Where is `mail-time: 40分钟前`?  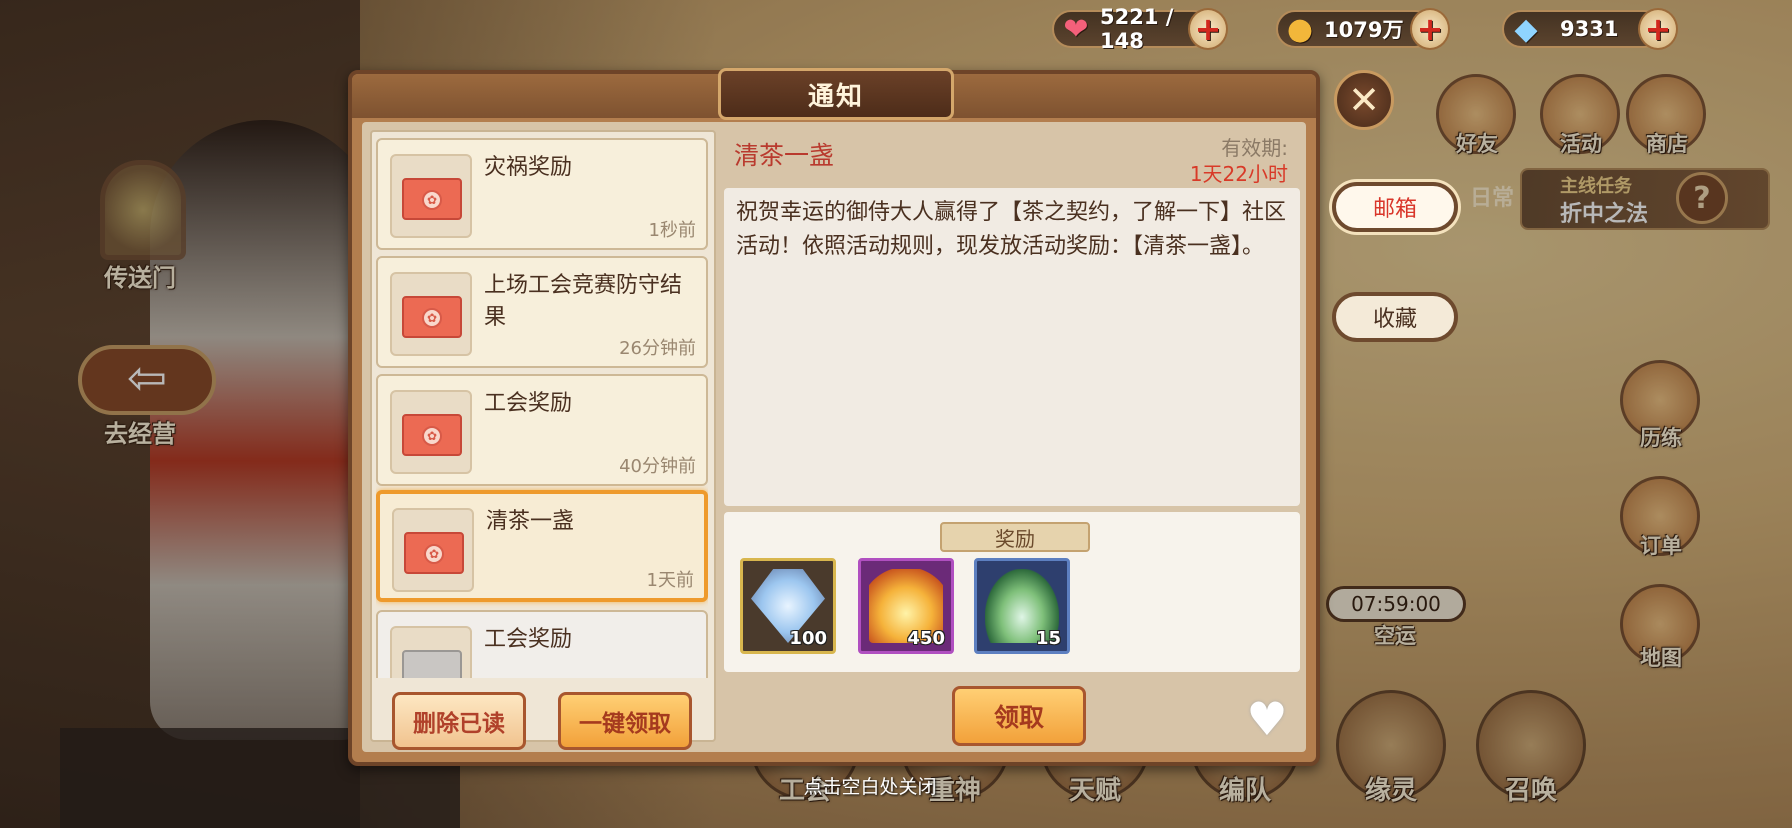 mail-time: 40分钟前 is located at coordinates (657, 466).